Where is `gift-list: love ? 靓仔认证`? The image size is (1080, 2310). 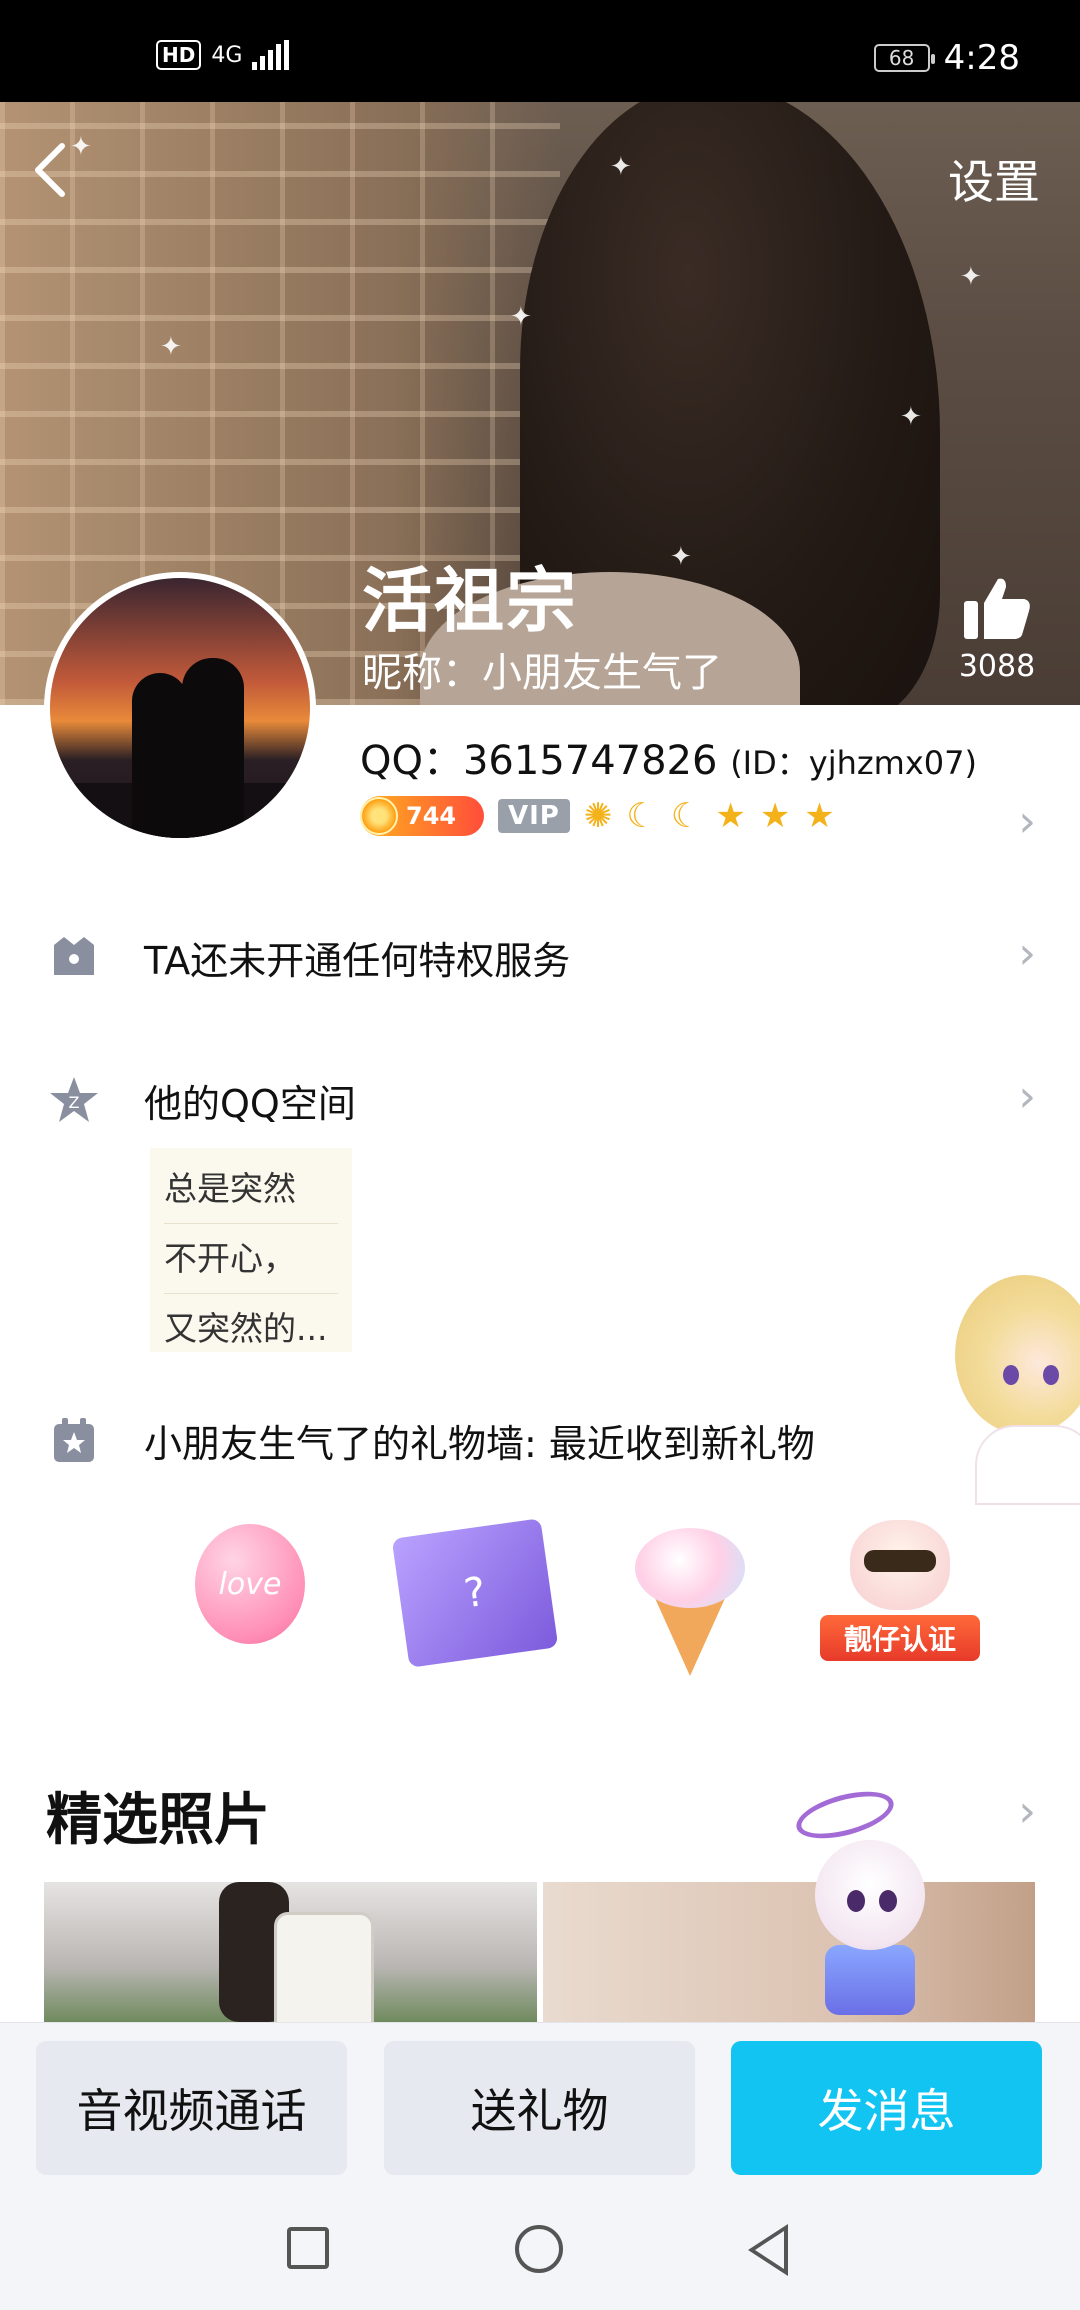
gift-list: love ? 靓仔认证 is located at coordinates (585, 1593).